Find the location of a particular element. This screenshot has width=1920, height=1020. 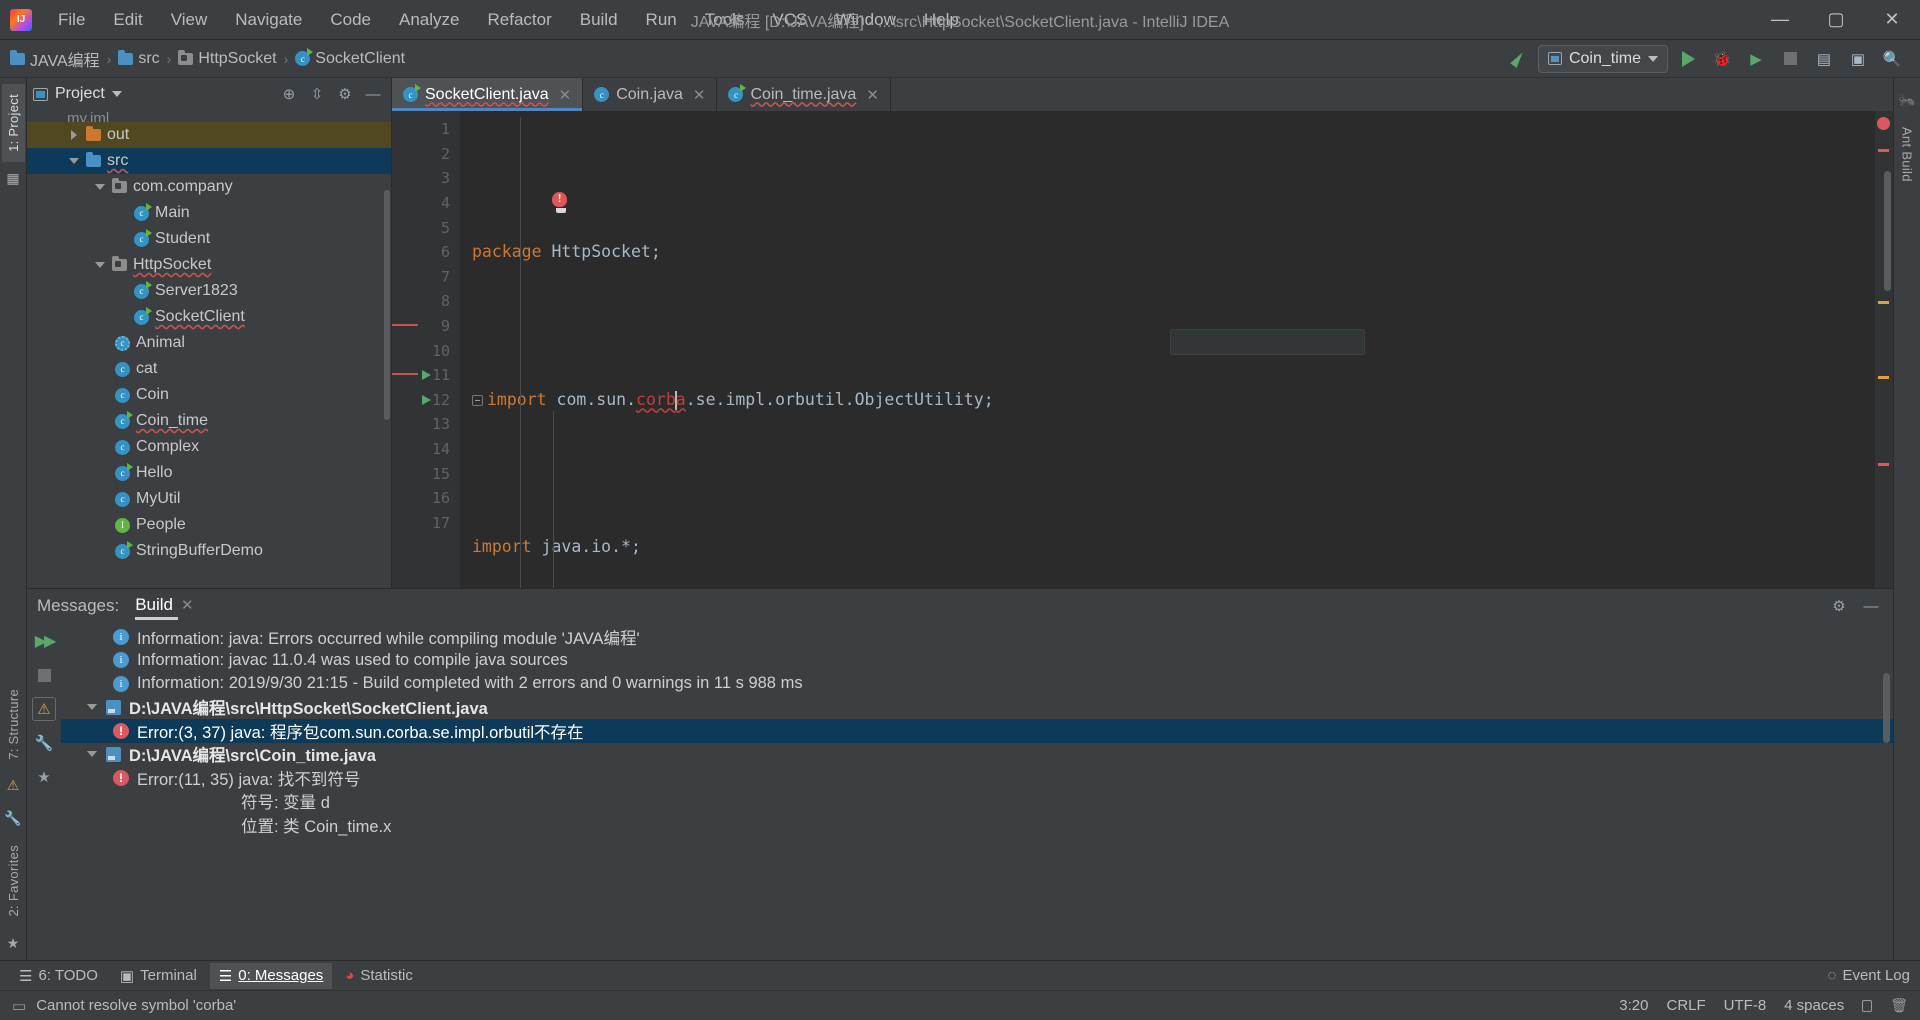

message-row-error-2: ! Error:(11, 35) java: 找不到符号 is located at coordinates (977, 778).